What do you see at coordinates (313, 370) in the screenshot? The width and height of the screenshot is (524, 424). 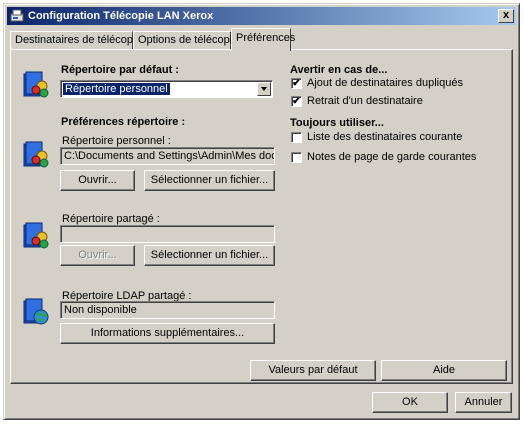 I see `defaults-button: Valeurs par défaut` at bounding box center [313, 370].